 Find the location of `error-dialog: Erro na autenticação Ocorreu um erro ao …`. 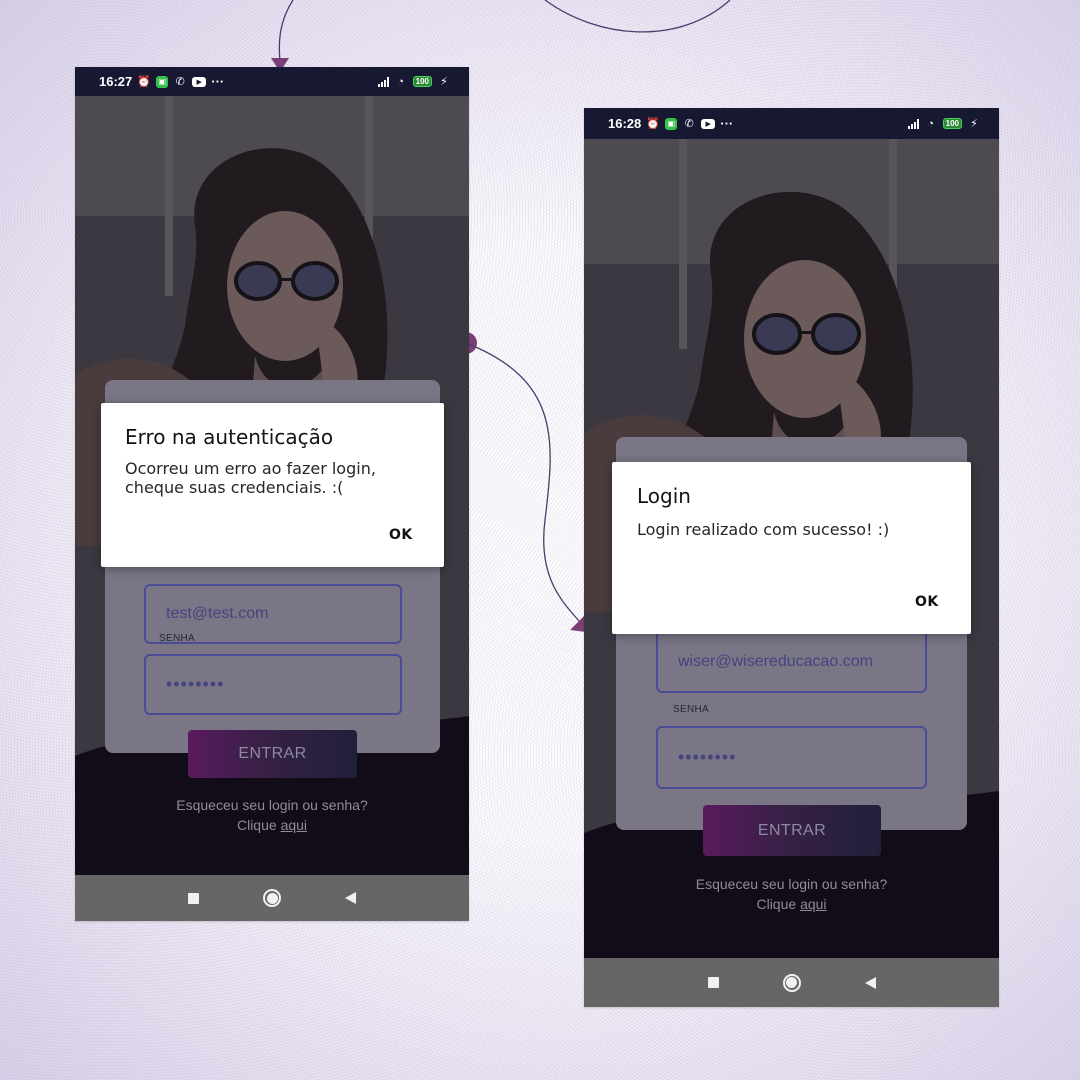

error-dialog: Erro na autenticação Ocorreu um erro ao … is located at coordinates (272, 485).